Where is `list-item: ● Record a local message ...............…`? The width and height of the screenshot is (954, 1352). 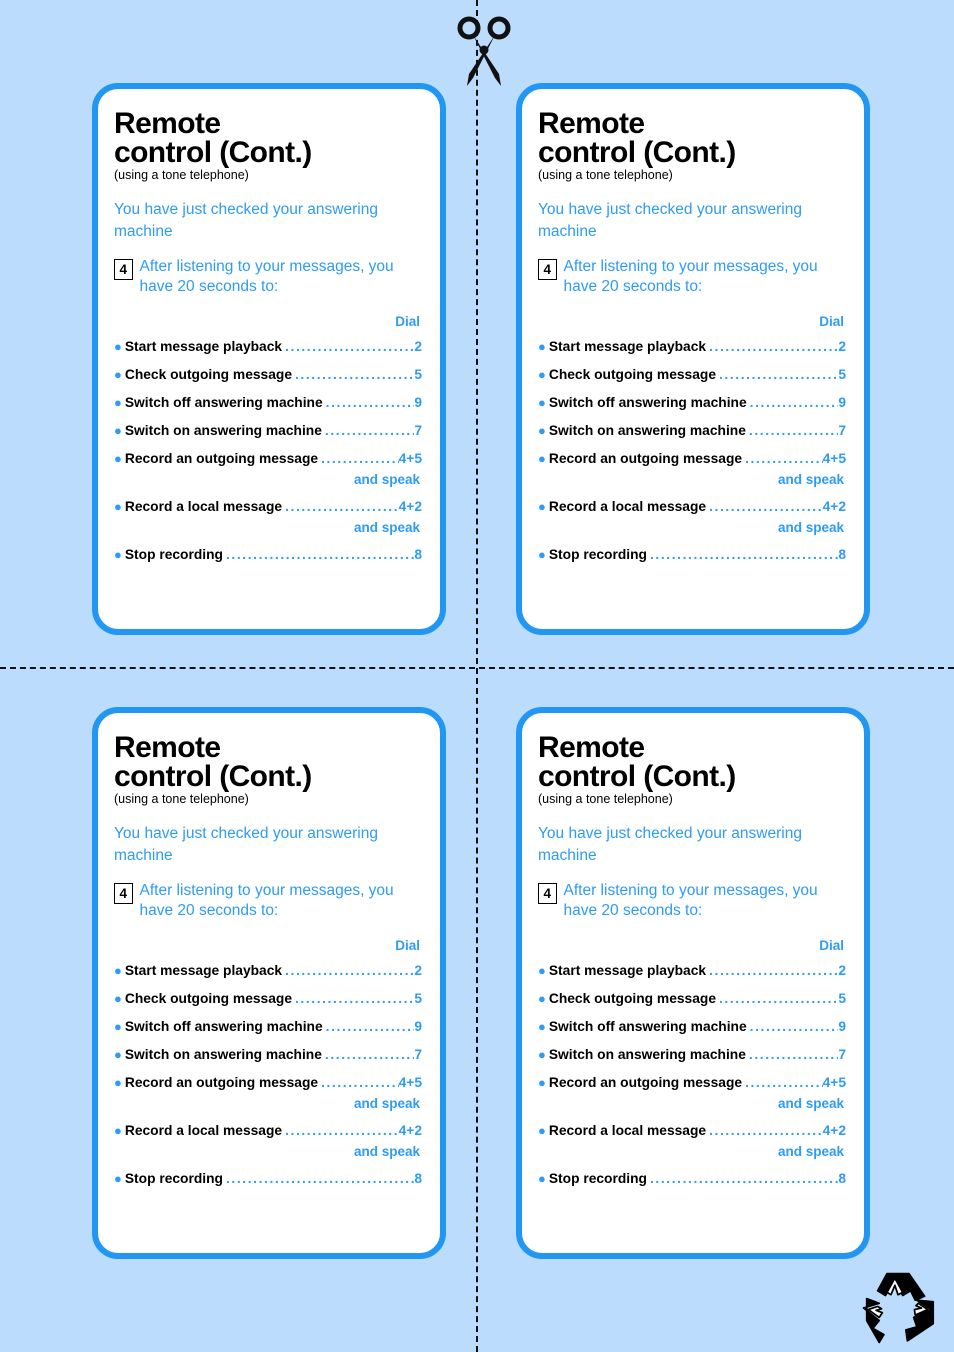
list-item: ● Record a local message ...............… is located at coordinates (692, 1130).